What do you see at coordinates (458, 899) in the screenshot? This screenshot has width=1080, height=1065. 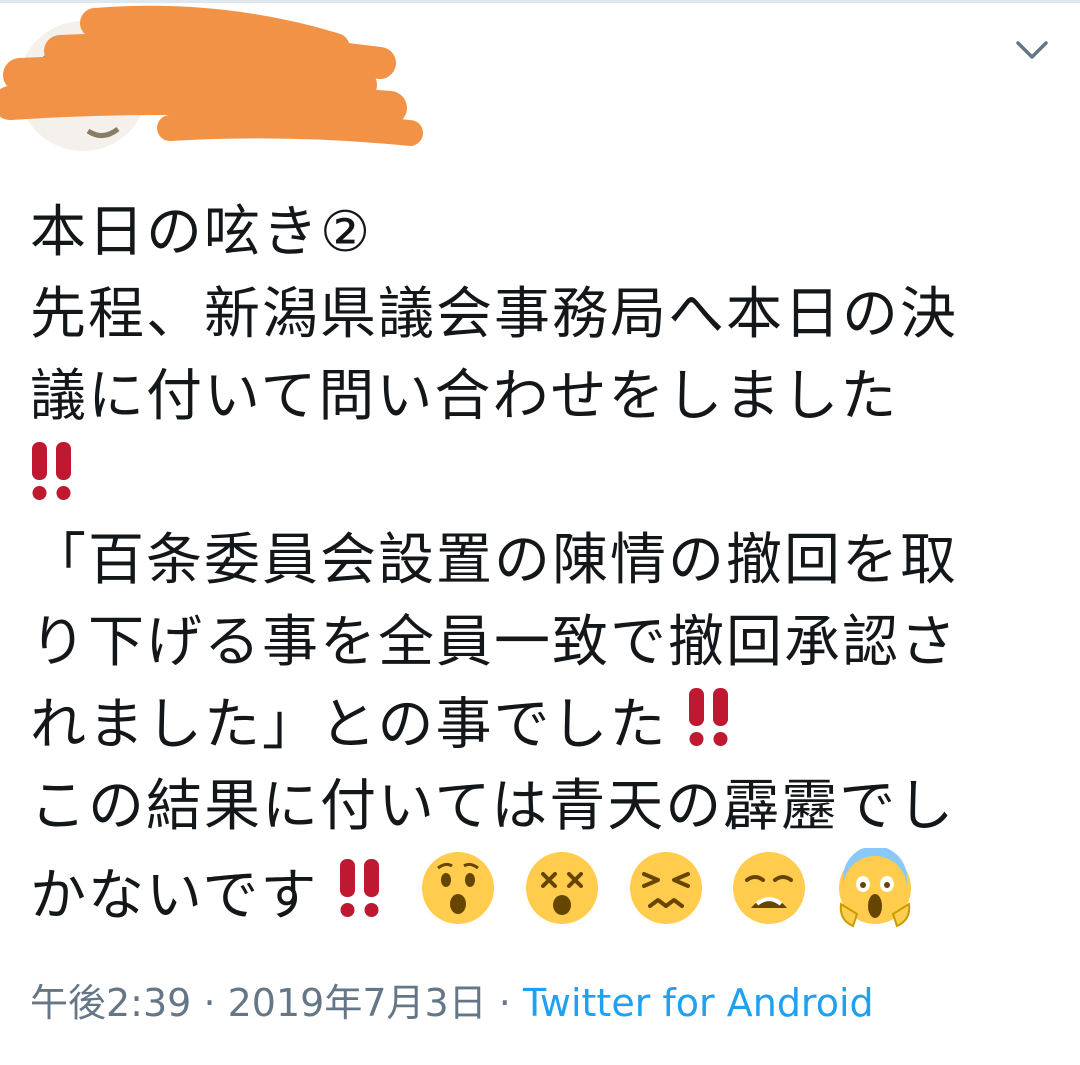 I see `hushed-face-icon` at bounding box center [458, 899].